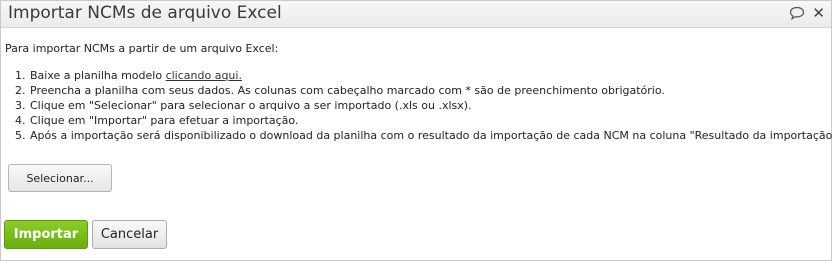  What do you see at coordinates (145, 13) in the screenshot?
I see `dialog-title: Importar NCMs de arquivo Excel` at bounding box center [145, 13].